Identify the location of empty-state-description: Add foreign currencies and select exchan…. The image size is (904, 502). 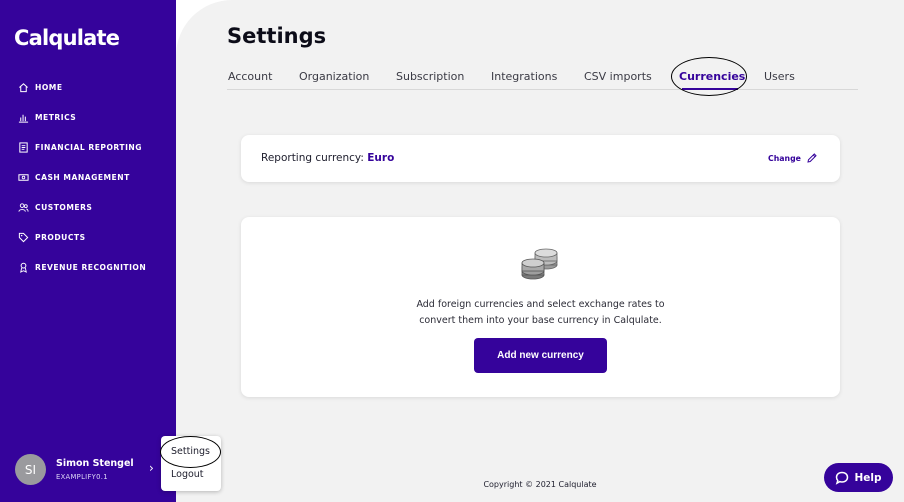
(540, 313).